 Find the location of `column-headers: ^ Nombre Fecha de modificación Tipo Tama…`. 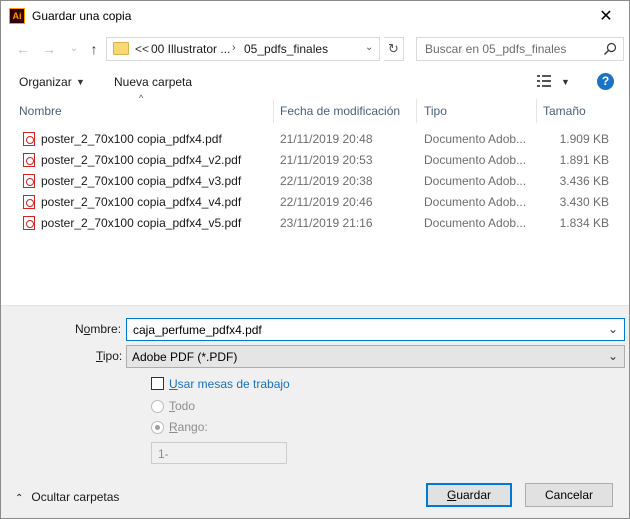

column-headers: ^ Nombre Fecha de modificación Tipo Tama… is located at coordinates (315, 108).